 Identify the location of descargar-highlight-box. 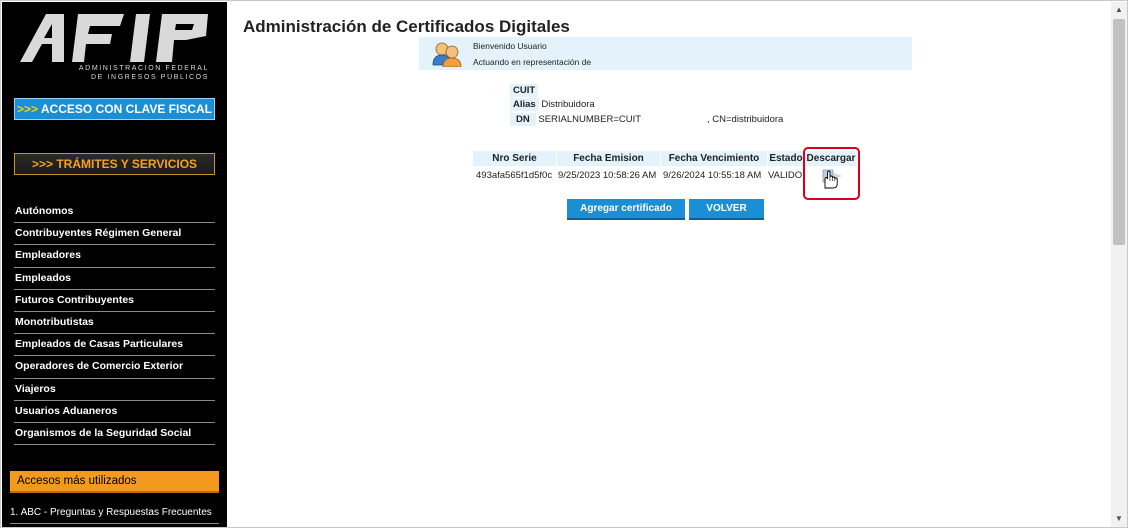
(831, 173).